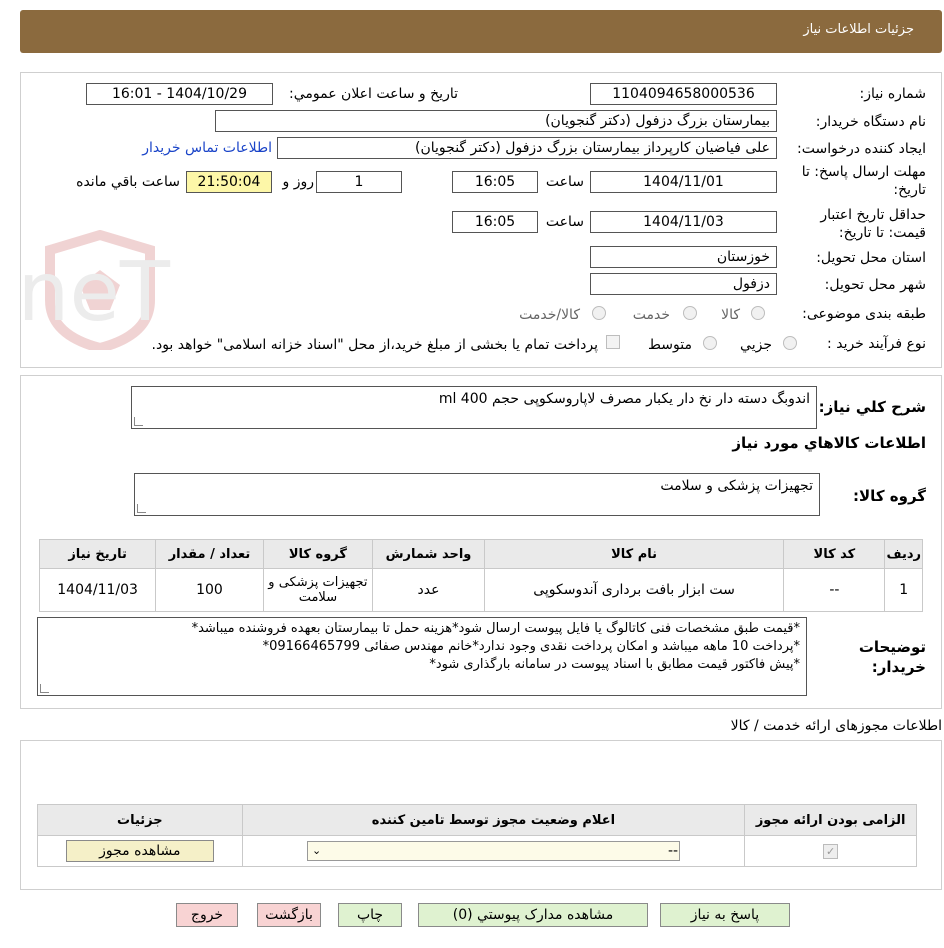 Image resolution: width=944 pixels, height=948 pixels. What do you see at coordinates (882, 233) in the screenshot?
I see `validity-label-2: قيمت: تا تاريخ:` at bounding box center [882, 233].